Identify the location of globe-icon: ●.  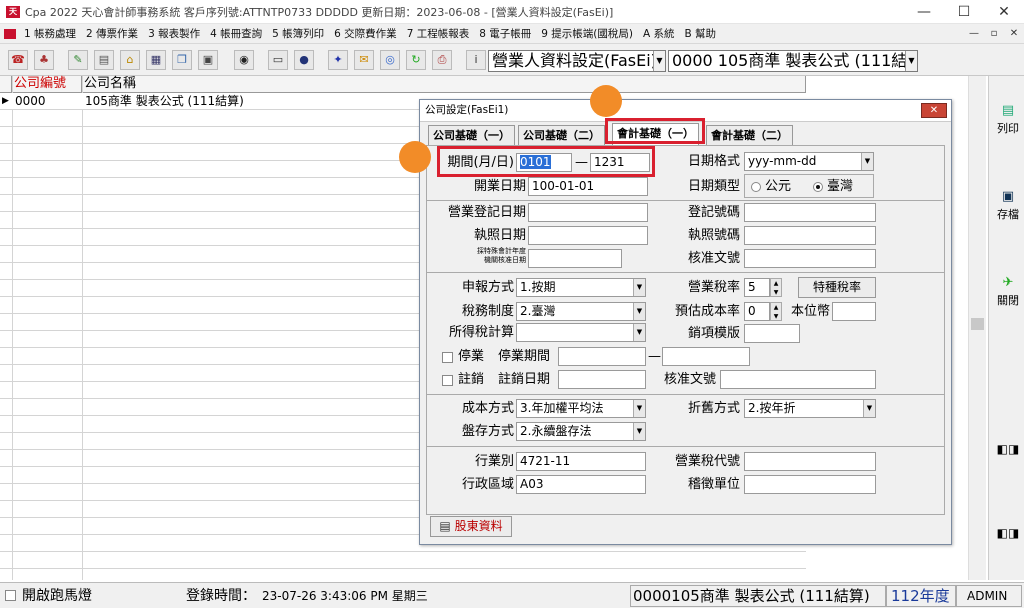
(304, 60).